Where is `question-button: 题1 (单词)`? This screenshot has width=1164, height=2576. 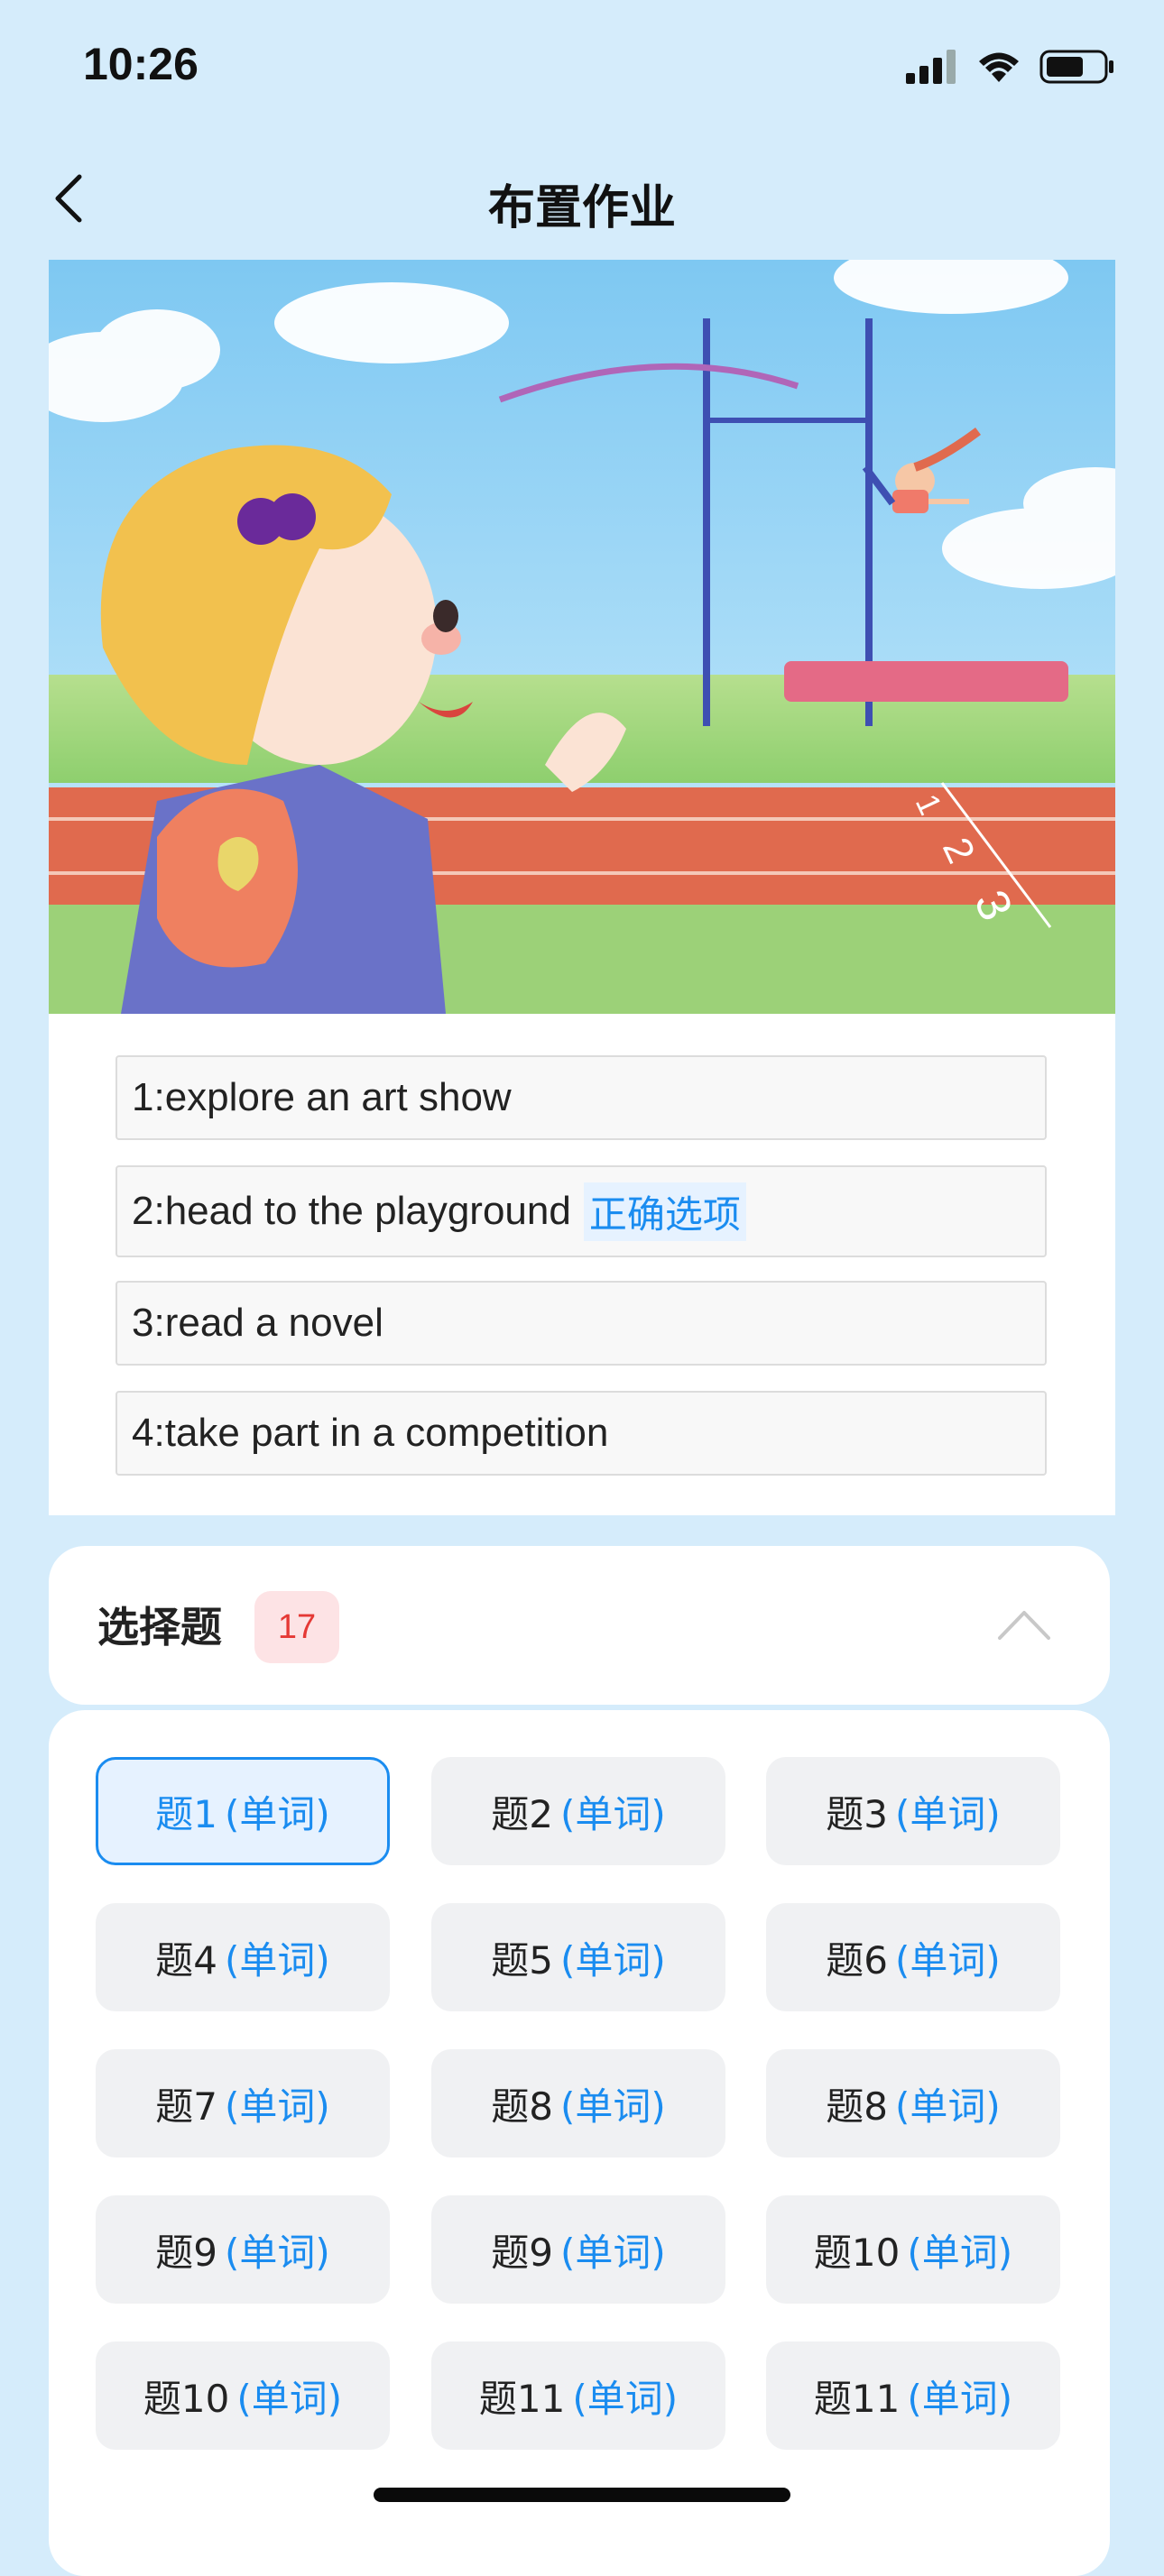
question-button: 题1 (单词) is located at coordinates (243, 1811).